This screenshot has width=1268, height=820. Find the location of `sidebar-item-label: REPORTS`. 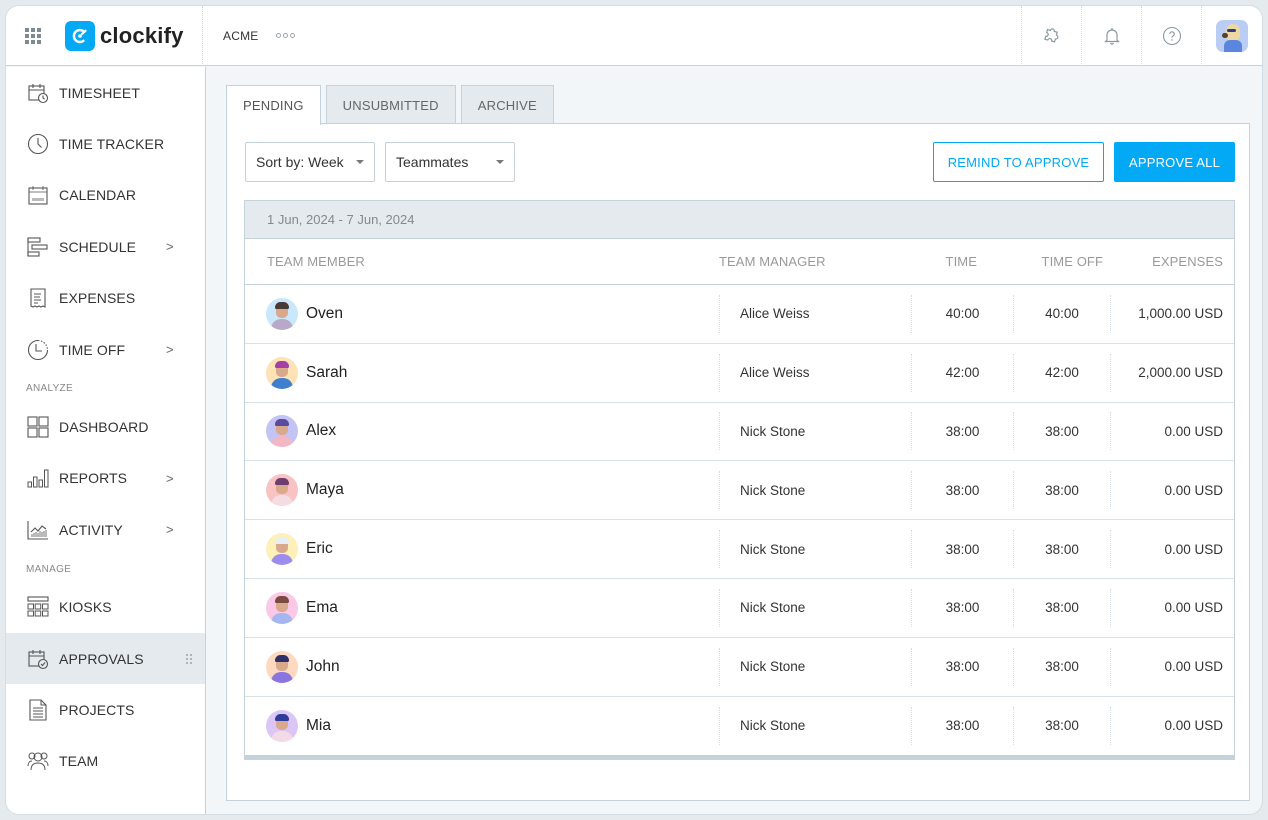

sidebar-item-label: REPORTS is located at coordinates (93, 478).